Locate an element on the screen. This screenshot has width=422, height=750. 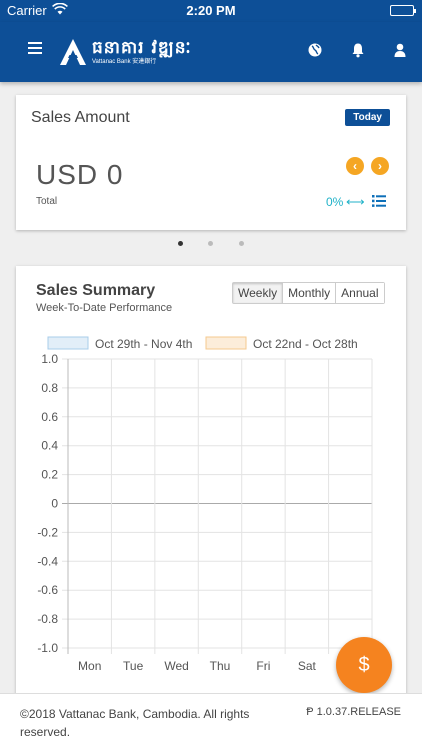
top-navbar: ធនាគារ វឌ្ឍនៈ Vattanac Bank 安達銀行 is located at coordinates (211, 52).